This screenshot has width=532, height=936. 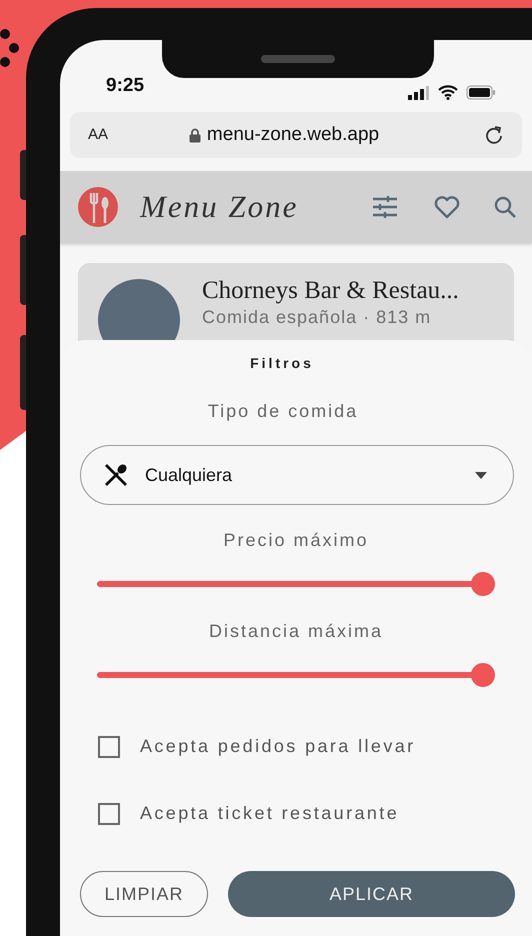 What do you see at coordinates (125, 86) in the screenshot?
I see `status-time: 9:25` at bounding box center [125, 86].